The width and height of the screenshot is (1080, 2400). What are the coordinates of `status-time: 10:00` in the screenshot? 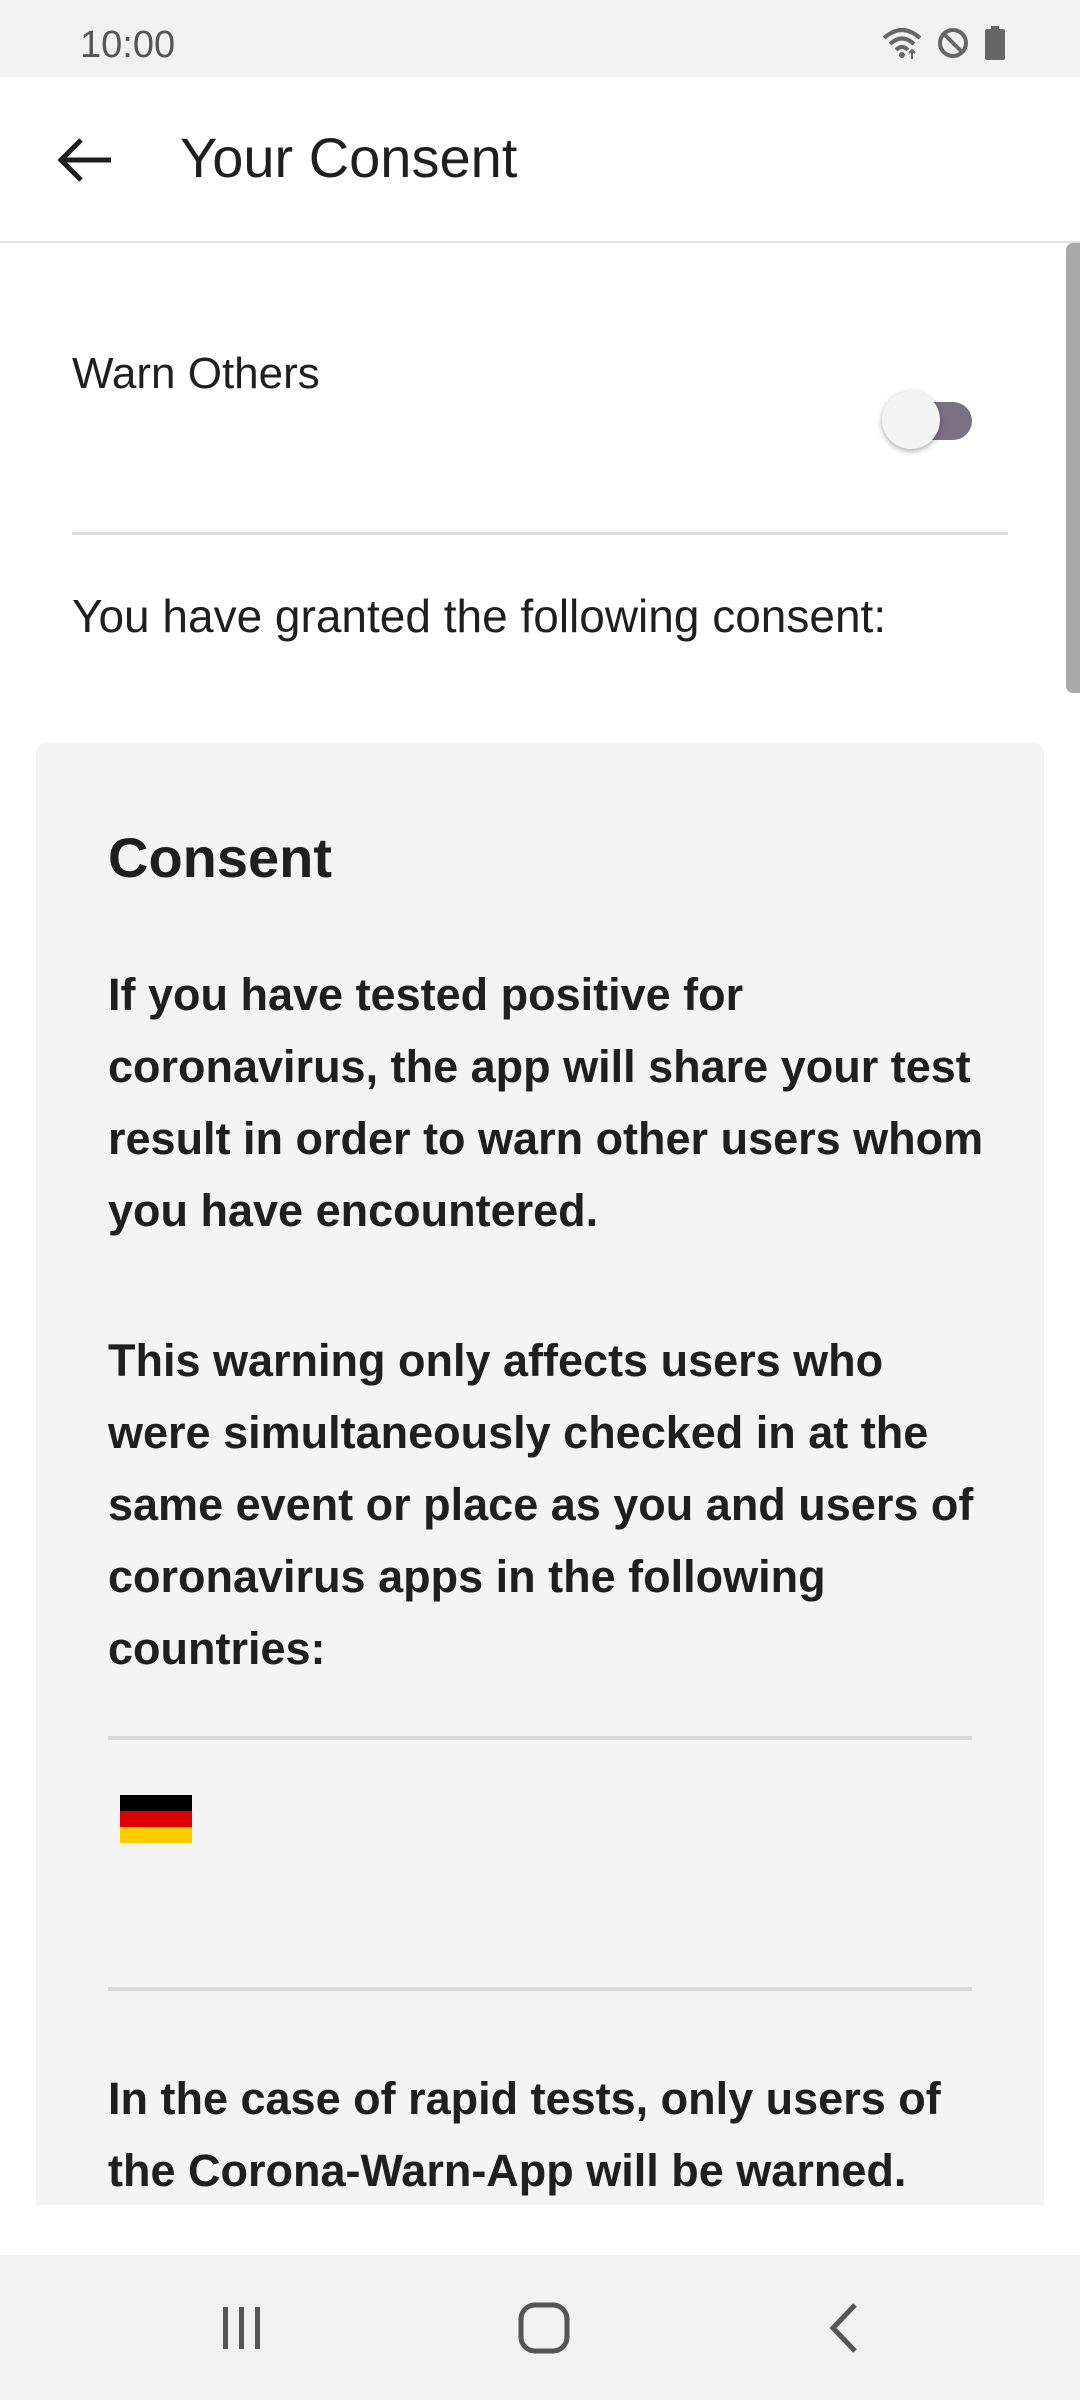 It's located at (128, 45).